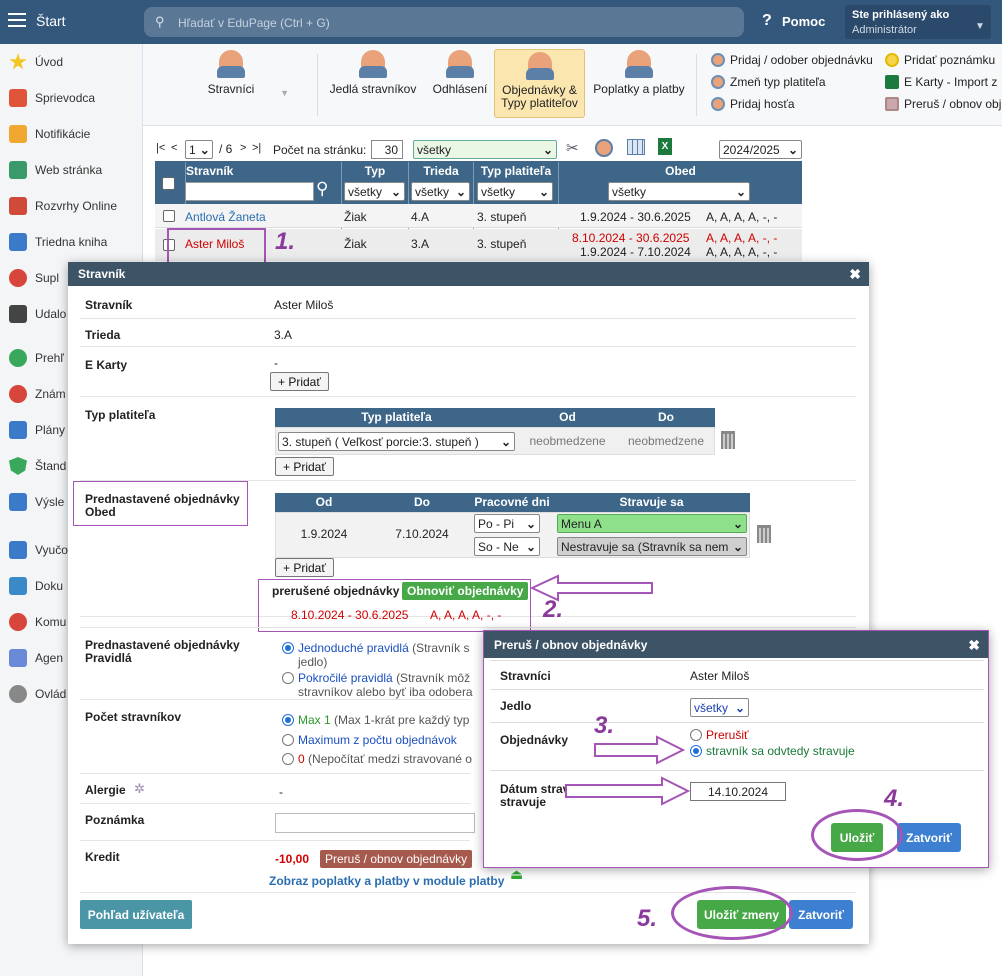  I want to click on menu-select-1: Menu A, so click(652, 523).